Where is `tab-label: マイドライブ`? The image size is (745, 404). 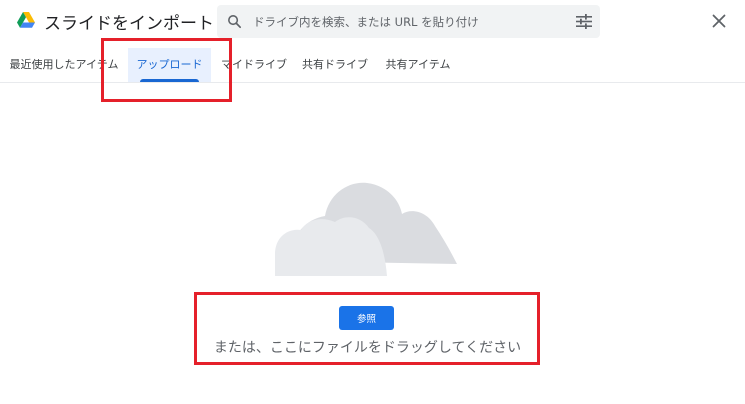
tab-label: マイドライブ is located at coordinates (254, 64).